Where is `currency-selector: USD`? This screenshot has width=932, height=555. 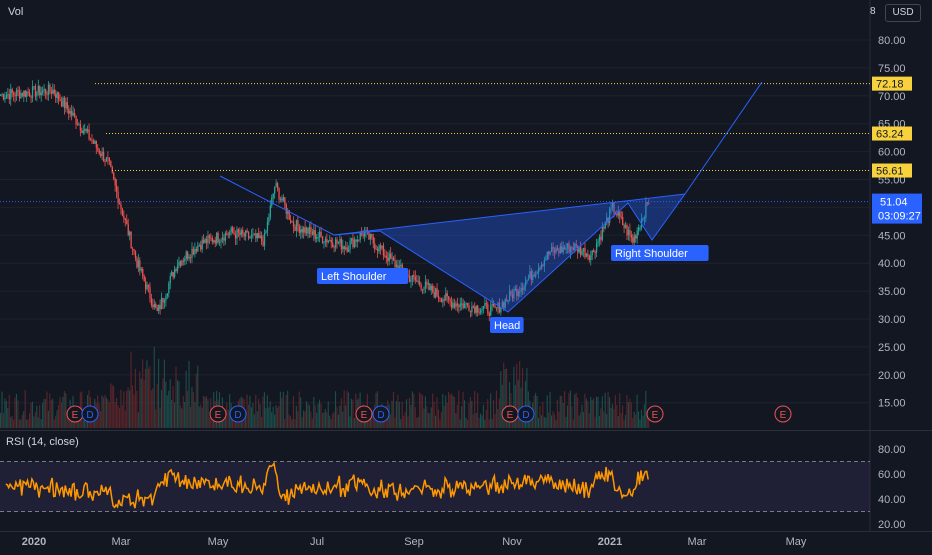 currency-selector: USD is located at coordinates (903, 13).